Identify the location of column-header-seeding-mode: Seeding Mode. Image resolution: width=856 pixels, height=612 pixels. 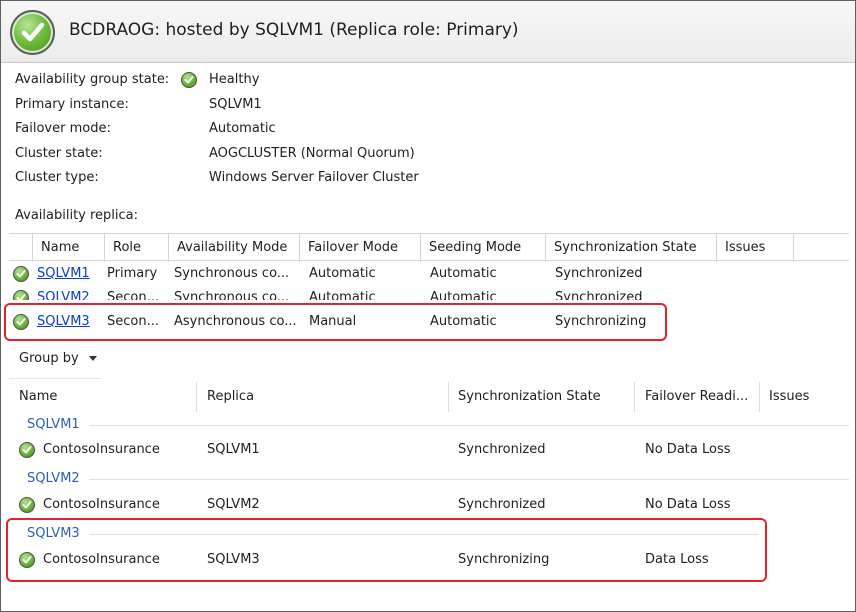
(483, 248).